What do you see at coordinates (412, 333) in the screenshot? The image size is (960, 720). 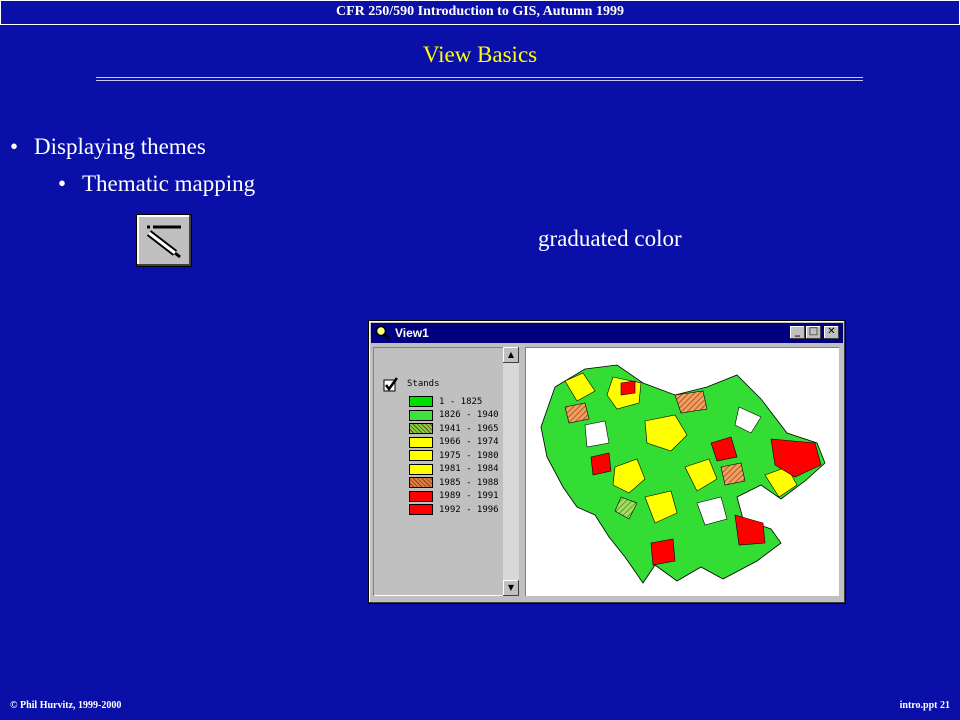 I see `view-title: View1` at bounding box center [412, 333].